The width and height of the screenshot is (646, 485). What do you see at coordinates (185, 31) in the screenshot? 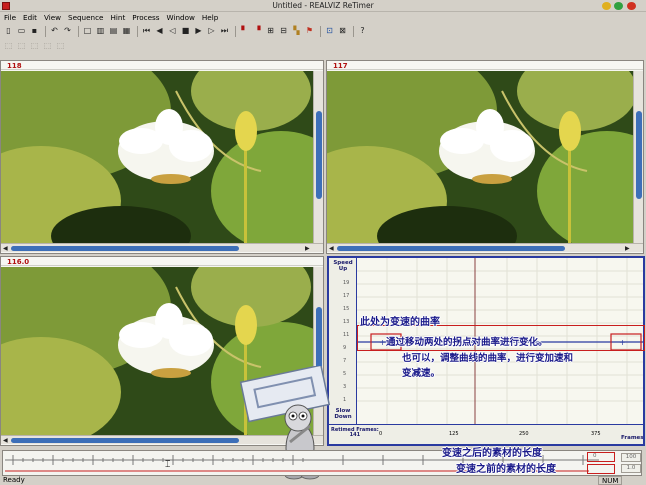
I see `stop-icon: ■` at bounding box center [185, 31].